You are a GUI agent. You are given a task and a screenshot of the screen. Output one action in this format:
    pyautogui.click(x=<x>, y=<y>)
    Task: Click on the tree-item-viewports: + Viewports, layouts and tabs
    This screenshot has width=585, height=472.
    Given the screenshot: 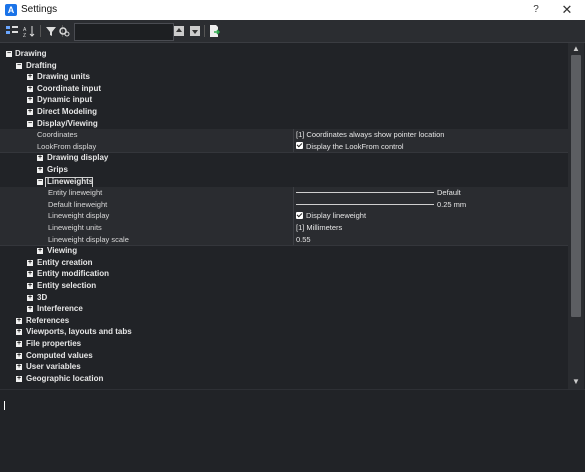 What is the action you would take?
    pyautogui.click(x=284, y=332)
    